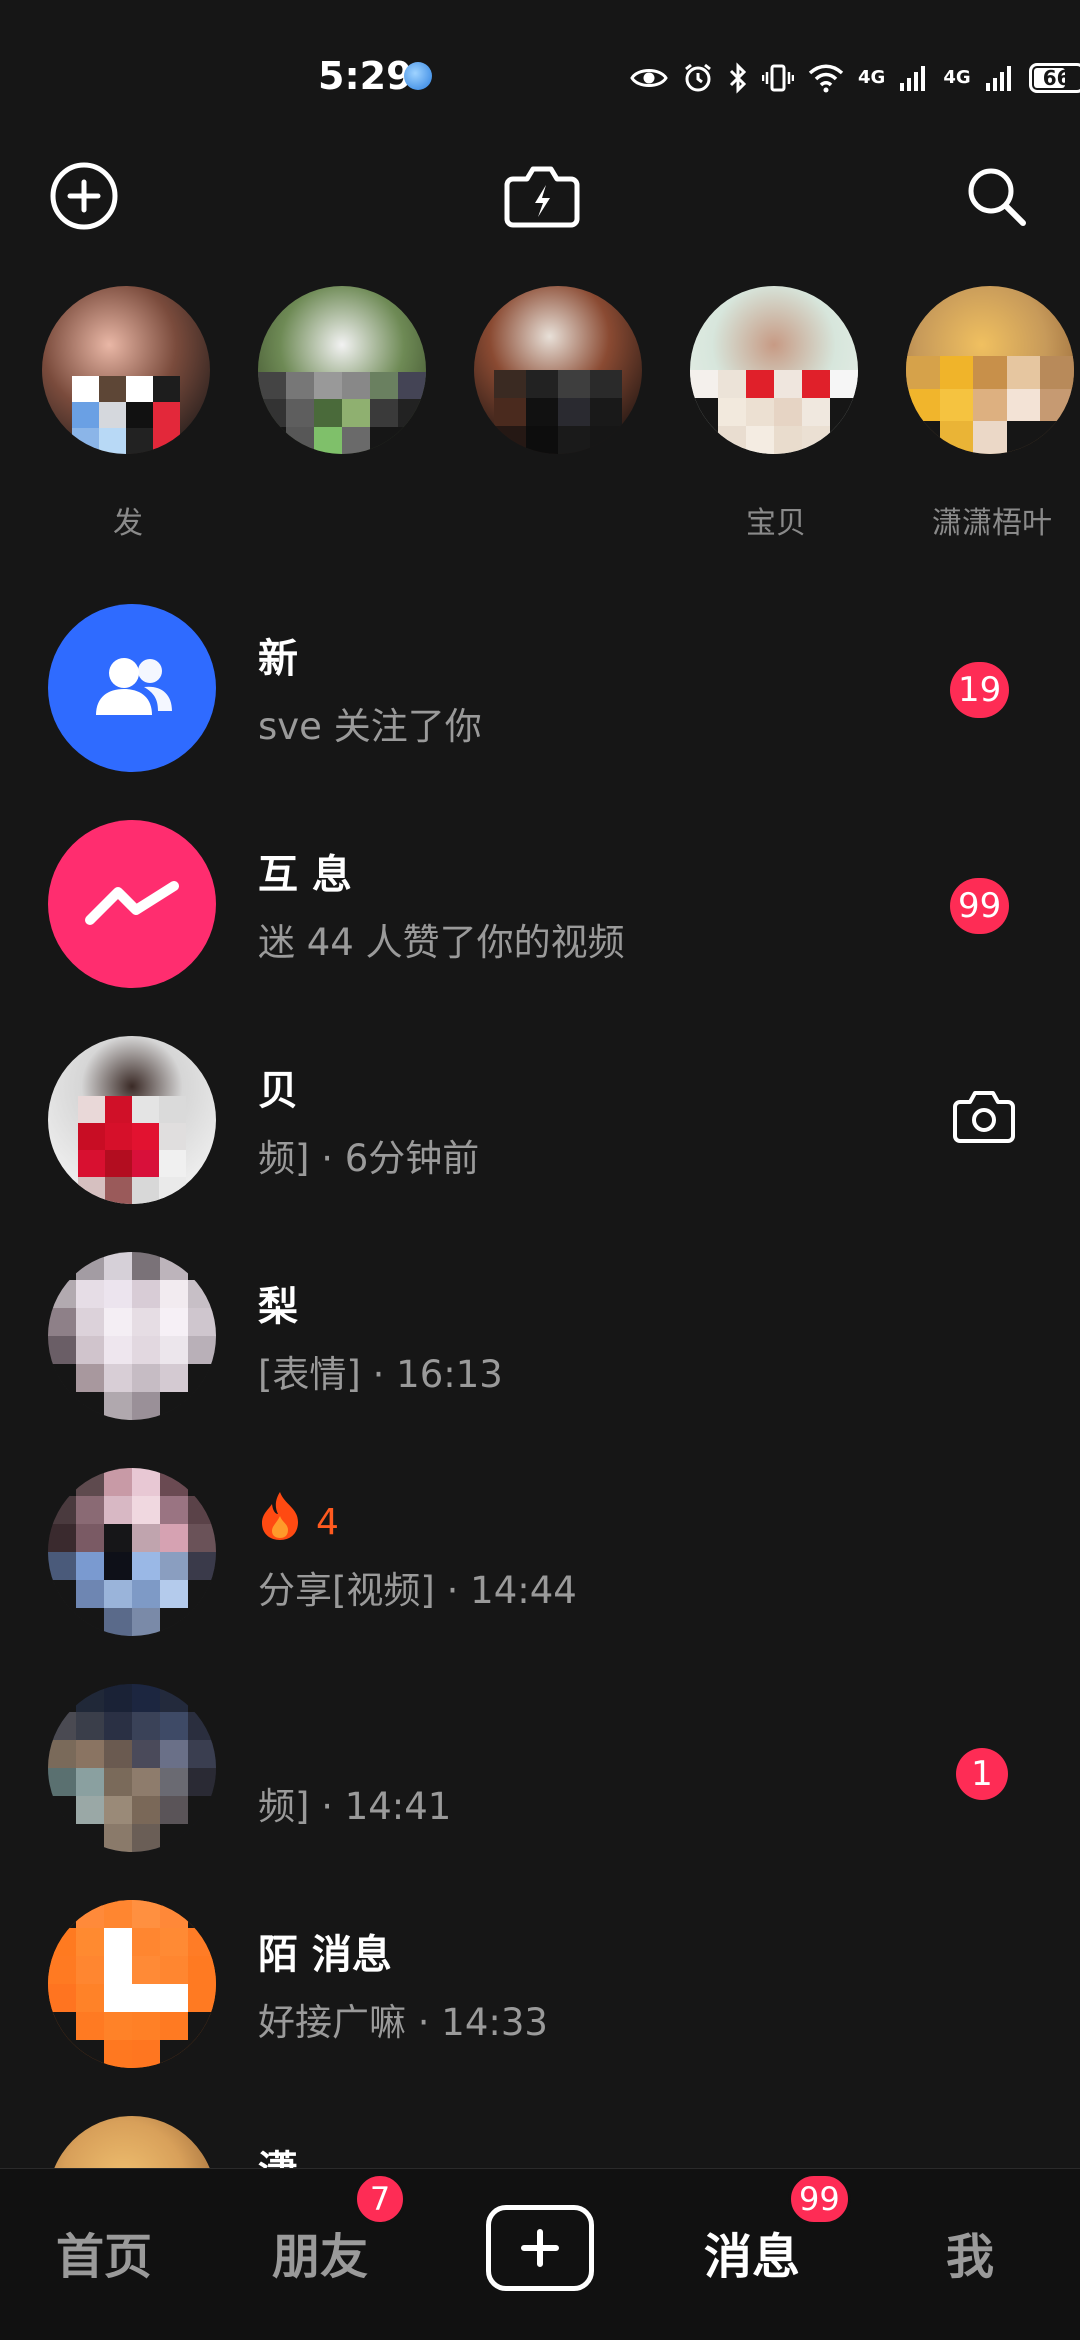 The height and width of the screenshot is (2340, 1080). Describe the element at coordinates (327, 1522) in the screenshot. I see `streak-count: 4` at that location.